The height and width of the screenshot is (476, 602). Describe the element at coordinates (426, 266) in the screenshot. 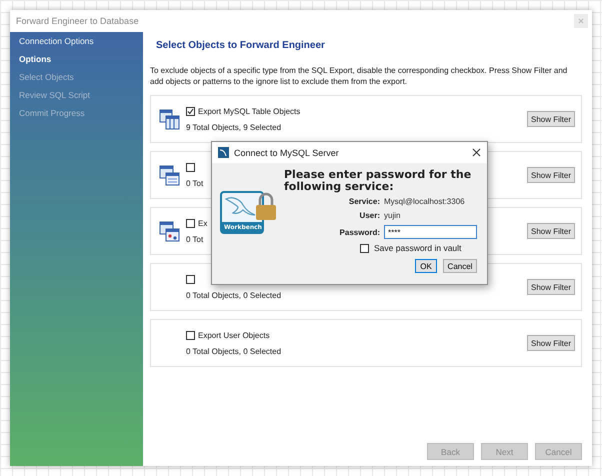

I see `dialog-button: OK` at that location.